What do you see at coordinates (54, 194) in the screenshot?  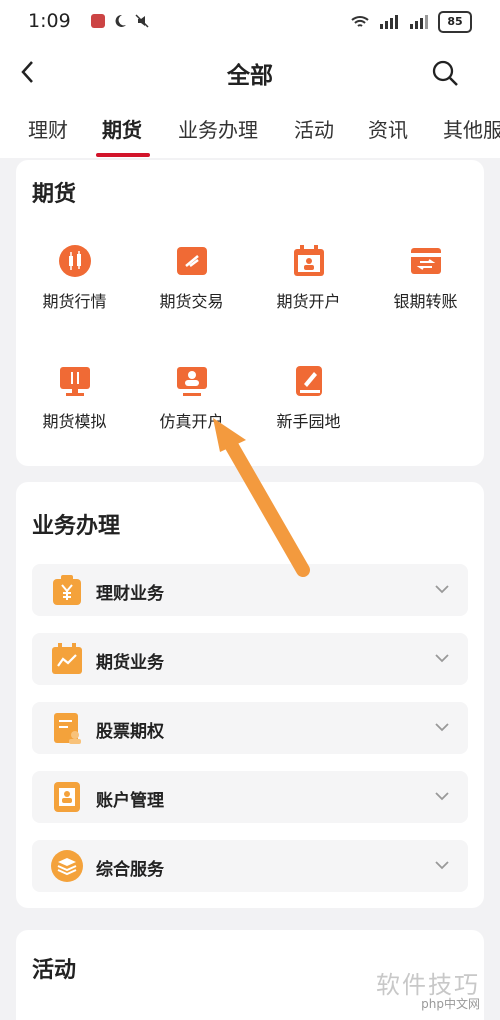 I see `futures-section-title: 期货` at bounding box center [54, 194].